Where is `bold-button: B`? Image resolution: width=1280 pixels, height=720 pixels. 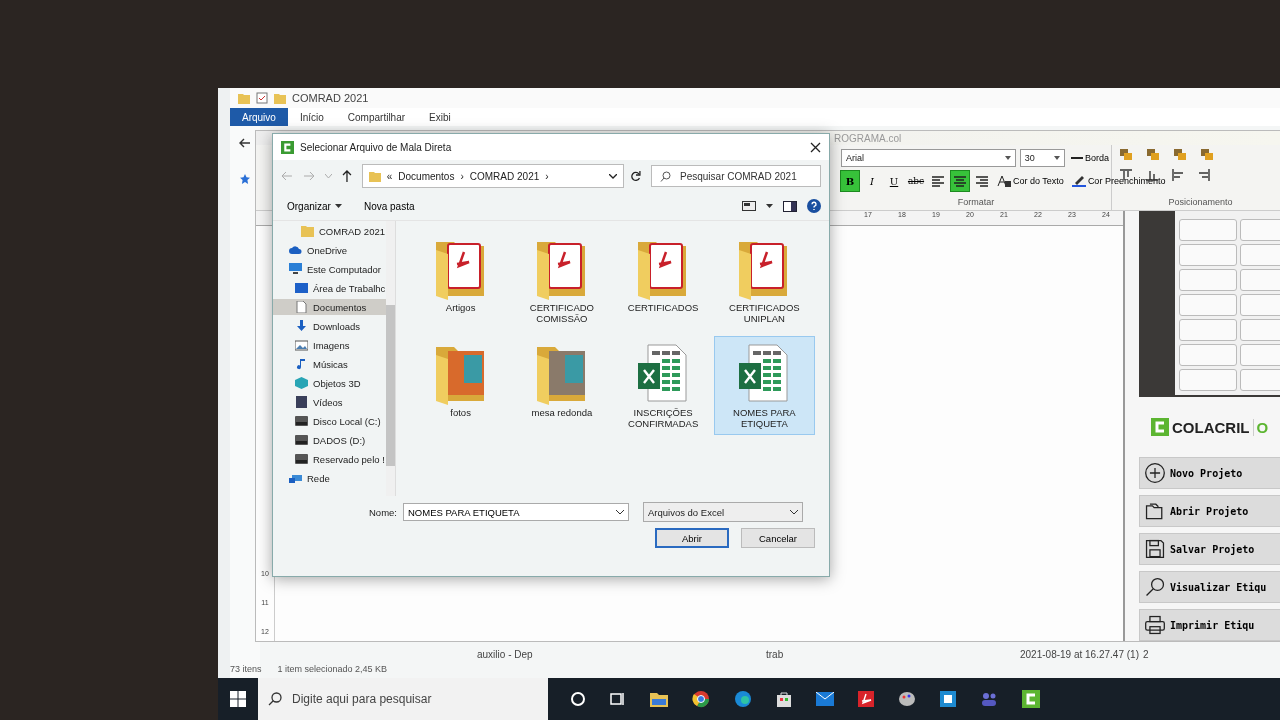 bold-button: B is located at coordinates (850, 181).